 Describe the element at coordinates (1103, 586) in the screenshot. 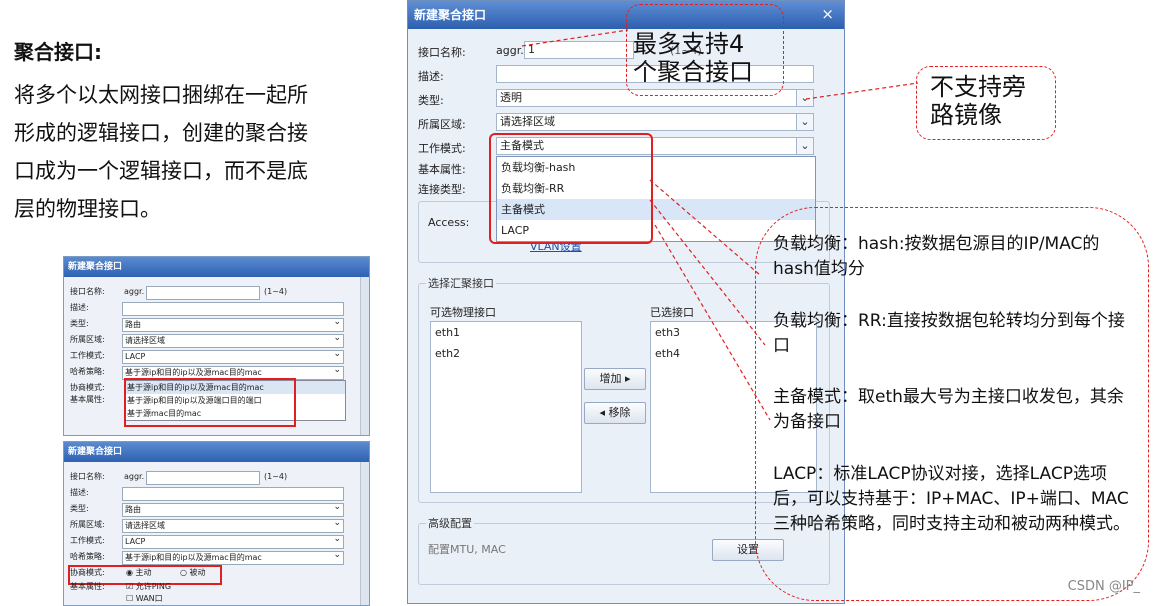

I see `watermark: CSDN @IP_` at that location.